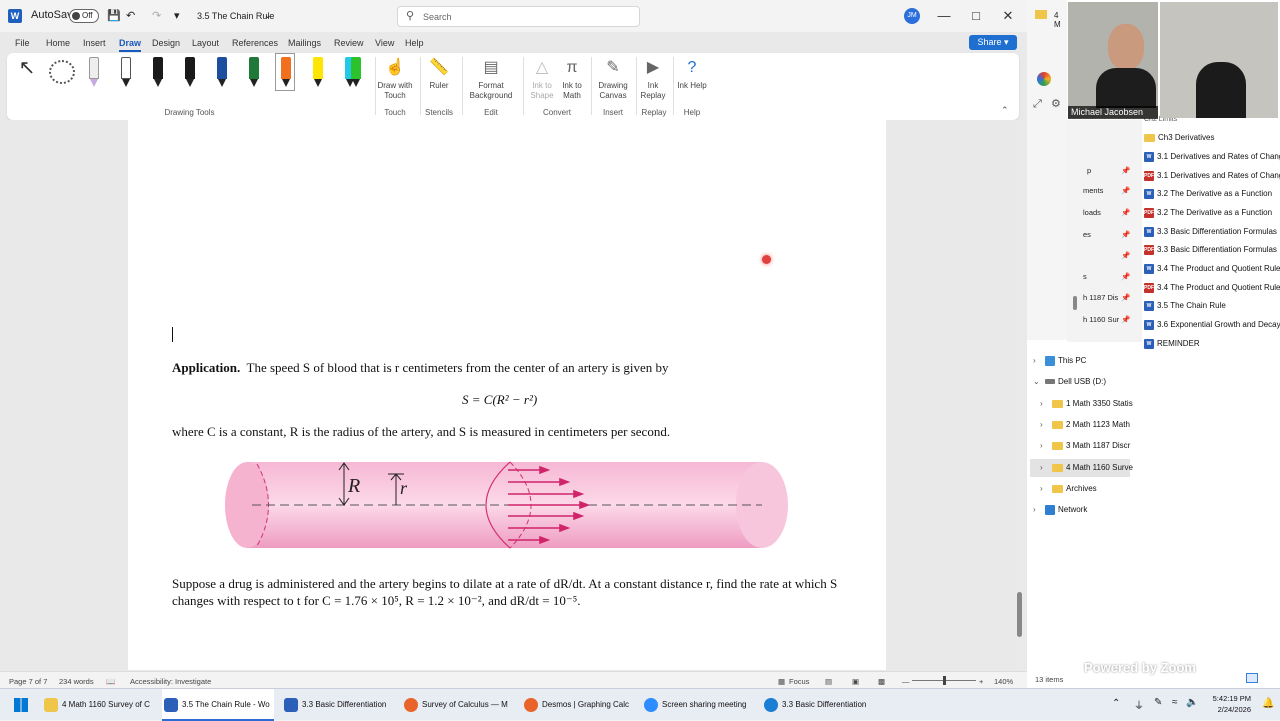 This screenshot has height=721, width=1280. I want to click on select-arrow-icon: ↖, so click(27, 68).